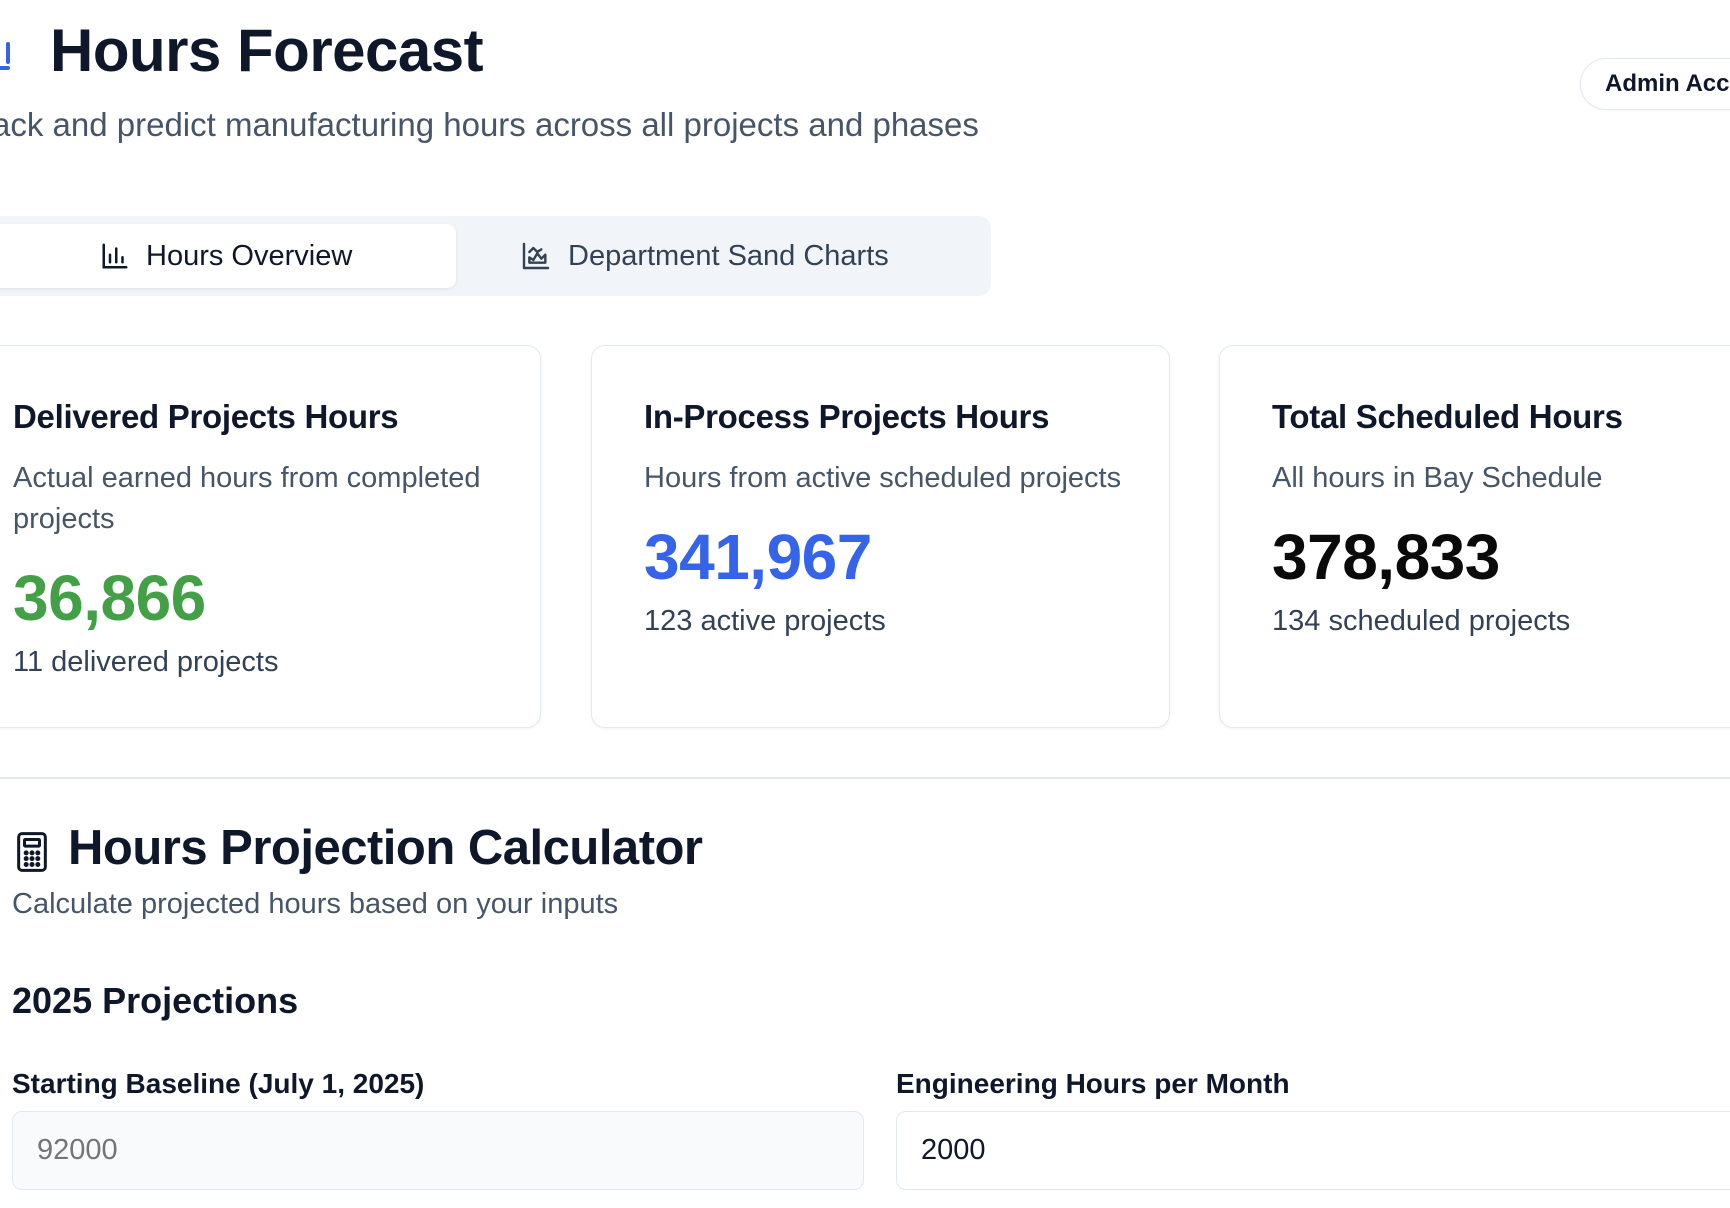 Image resolution: width=1730 pixels, height=1208 pixels. What do you see at coordinates (218, 1083) in the screenshot?
I see `starting-baseline-label: Starting Baseline (July 1, 2025)` at bounding box center [218, 1083].